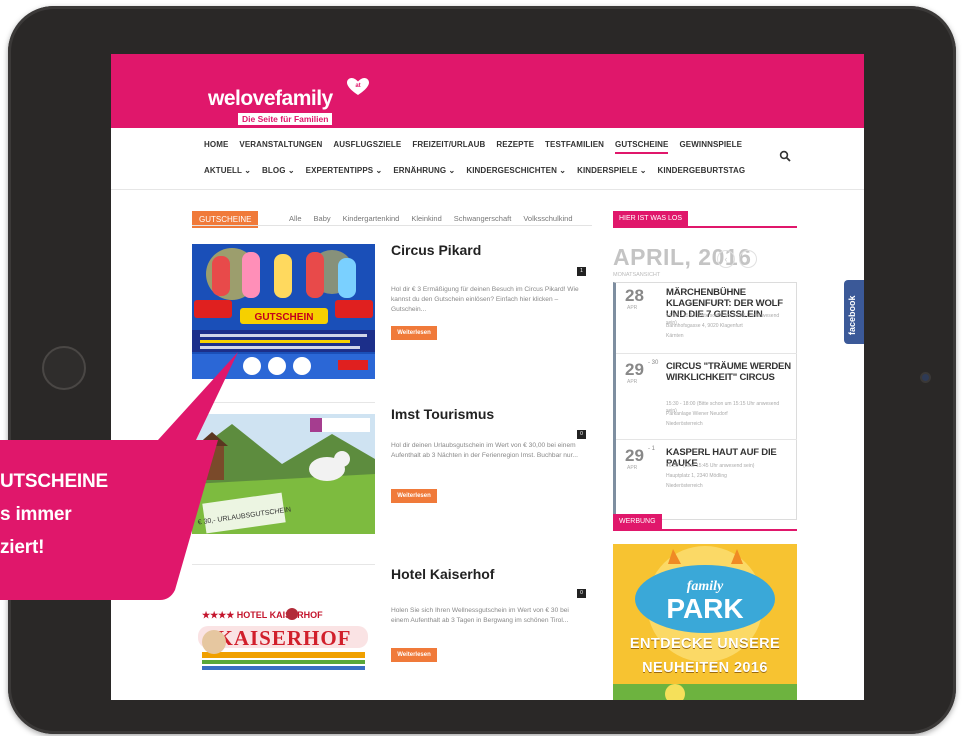 The image size is (962, 736). Describe the element at coordinates (436, 250) in the screenshot. I see `item-title-circus-pikard: Circus Pikard` at that location.